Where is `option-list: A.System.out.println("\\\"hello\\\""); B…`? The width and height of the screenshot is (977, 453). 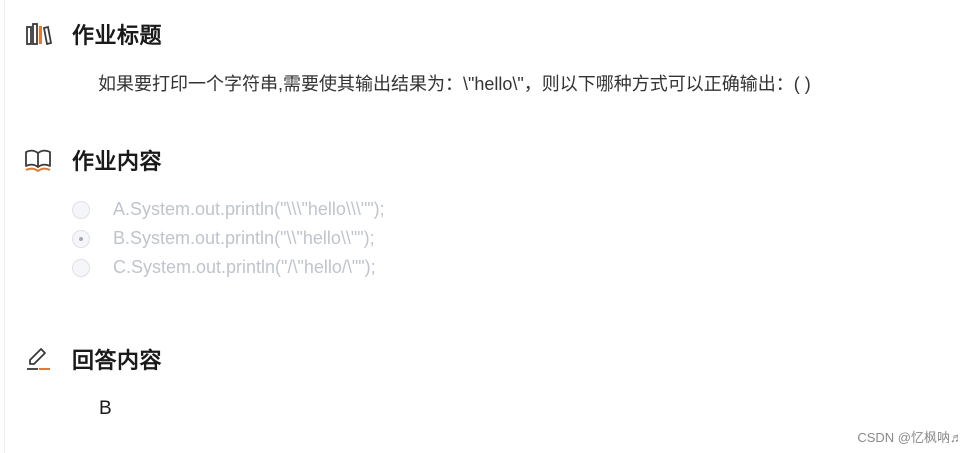 option-list: A.System.out.println("\\\"hello\\\""); B… is located at coordinates (228, 238).